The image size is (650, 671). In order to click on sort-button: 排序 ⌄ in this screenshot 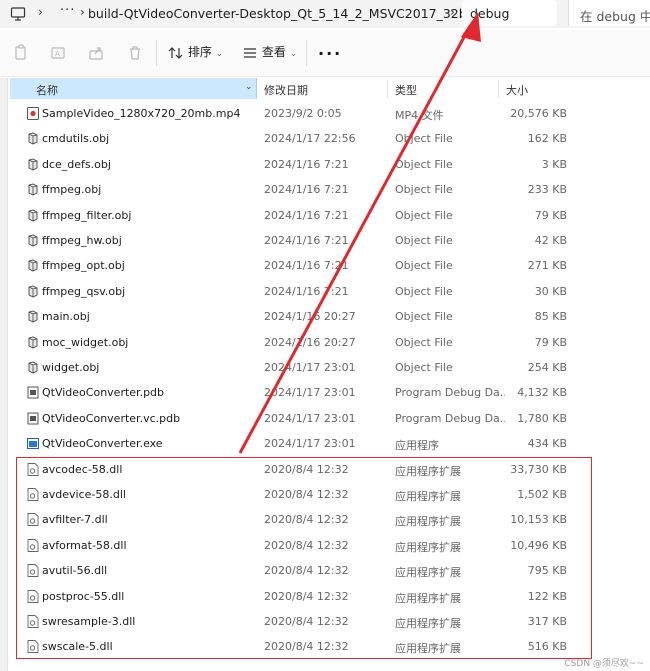, I will do `click(195, 51)`.